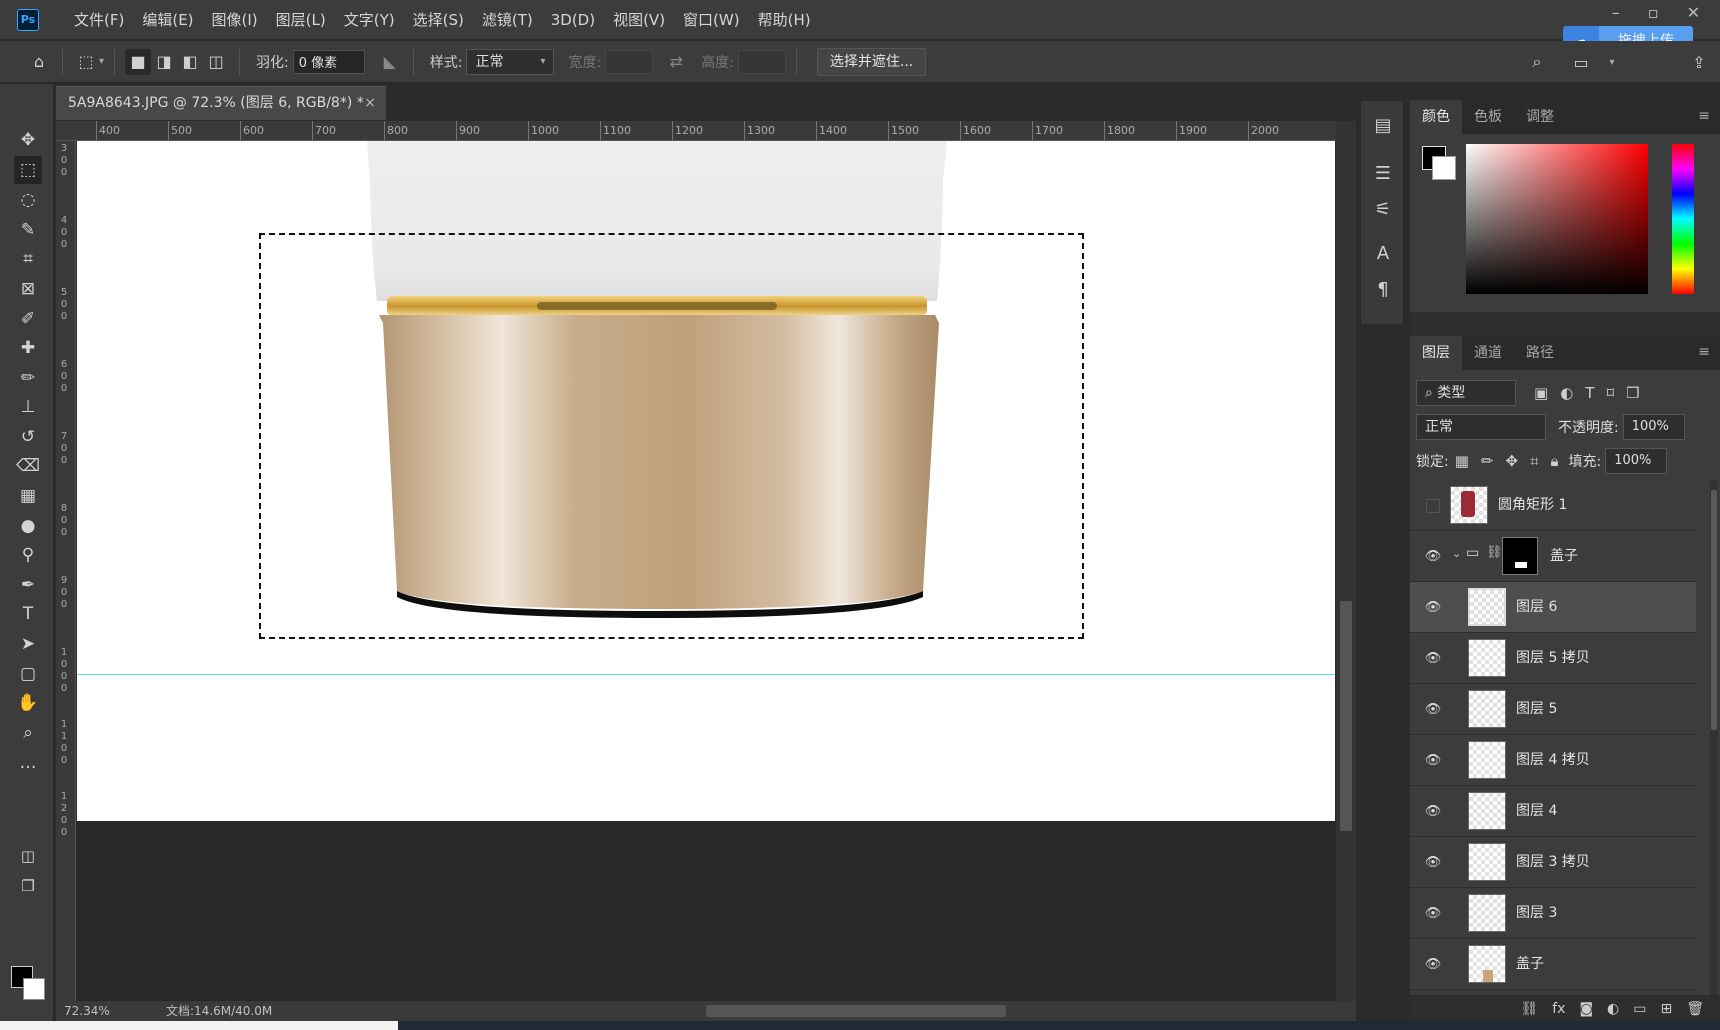 The width and height of the screenshot is (1720, 1030). What do you see at coordinates (1566, 393) in the screenshot?
I see `adjustment-filter-icon: ◐` at bounding box center [1566, 393].